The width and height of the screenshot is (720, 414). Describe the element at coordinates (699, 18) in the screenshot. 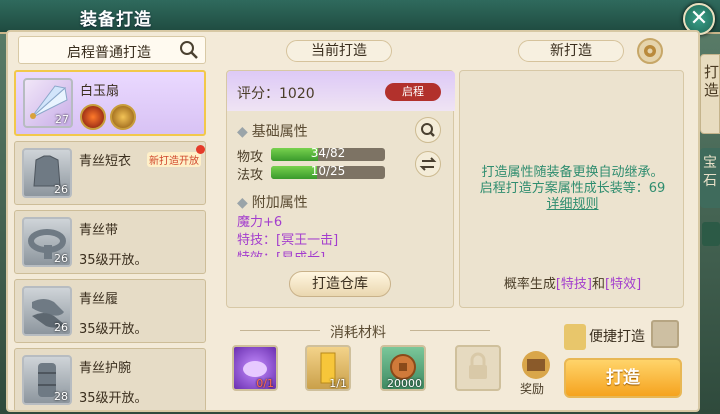

I see `close-icon: ✕` at that location.